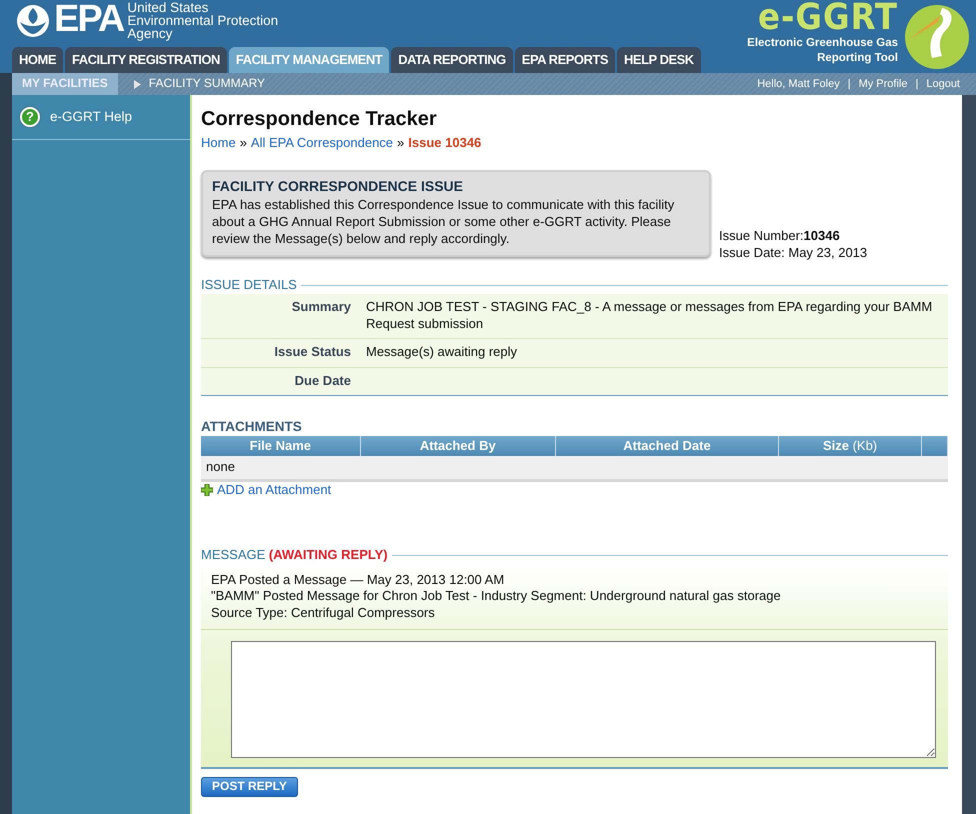 The height and width of the screenshot is (814, 976). Describe the element at coordinates (444, 222) in the screenshot. I see `notice-text: EPA has established this Correspondence Issue to communicate with this facility about a GHG Annual Report Submission or some other e-GGRT activity. Please review the Message(s) below and reply accordingly.` at that location.